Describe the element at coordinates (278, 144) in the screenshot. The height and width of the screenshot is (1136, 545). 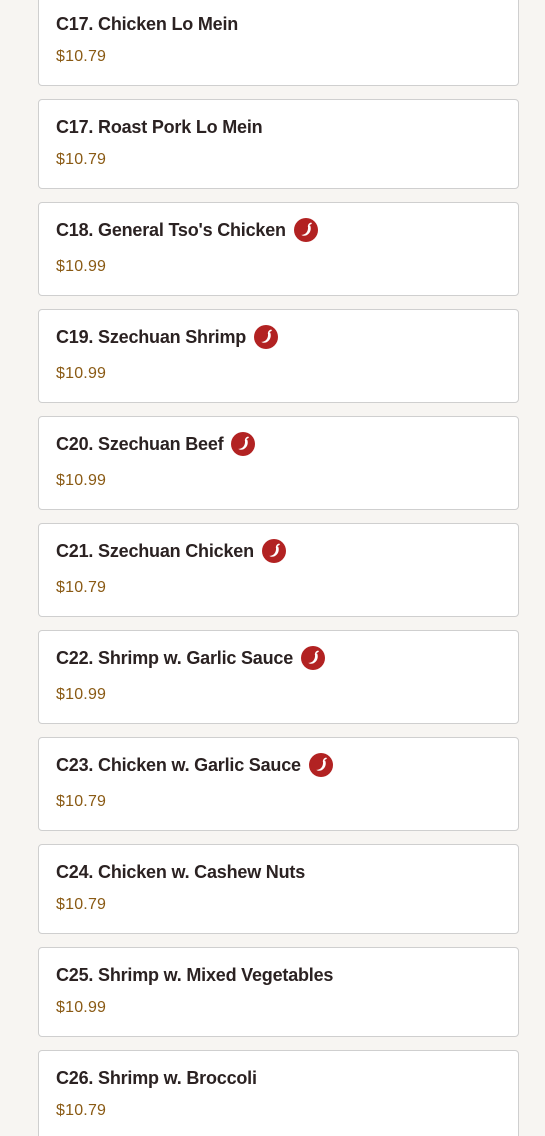
I see `menu-item-card: C17. Roast Pork Lo Mein $10.79` at that location.